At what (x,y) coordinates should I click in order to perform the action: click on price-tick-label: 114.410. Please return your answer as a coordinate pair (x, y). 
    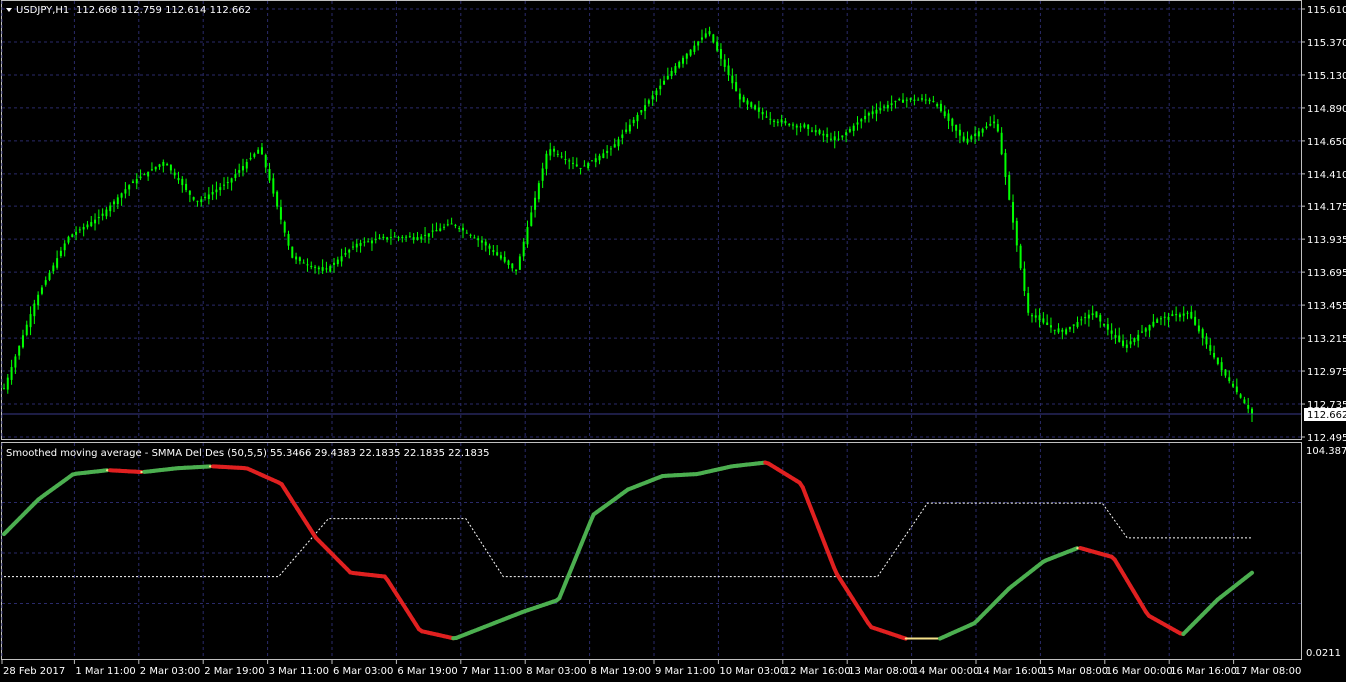
    Looking at the image, I should click on (1326, 175).